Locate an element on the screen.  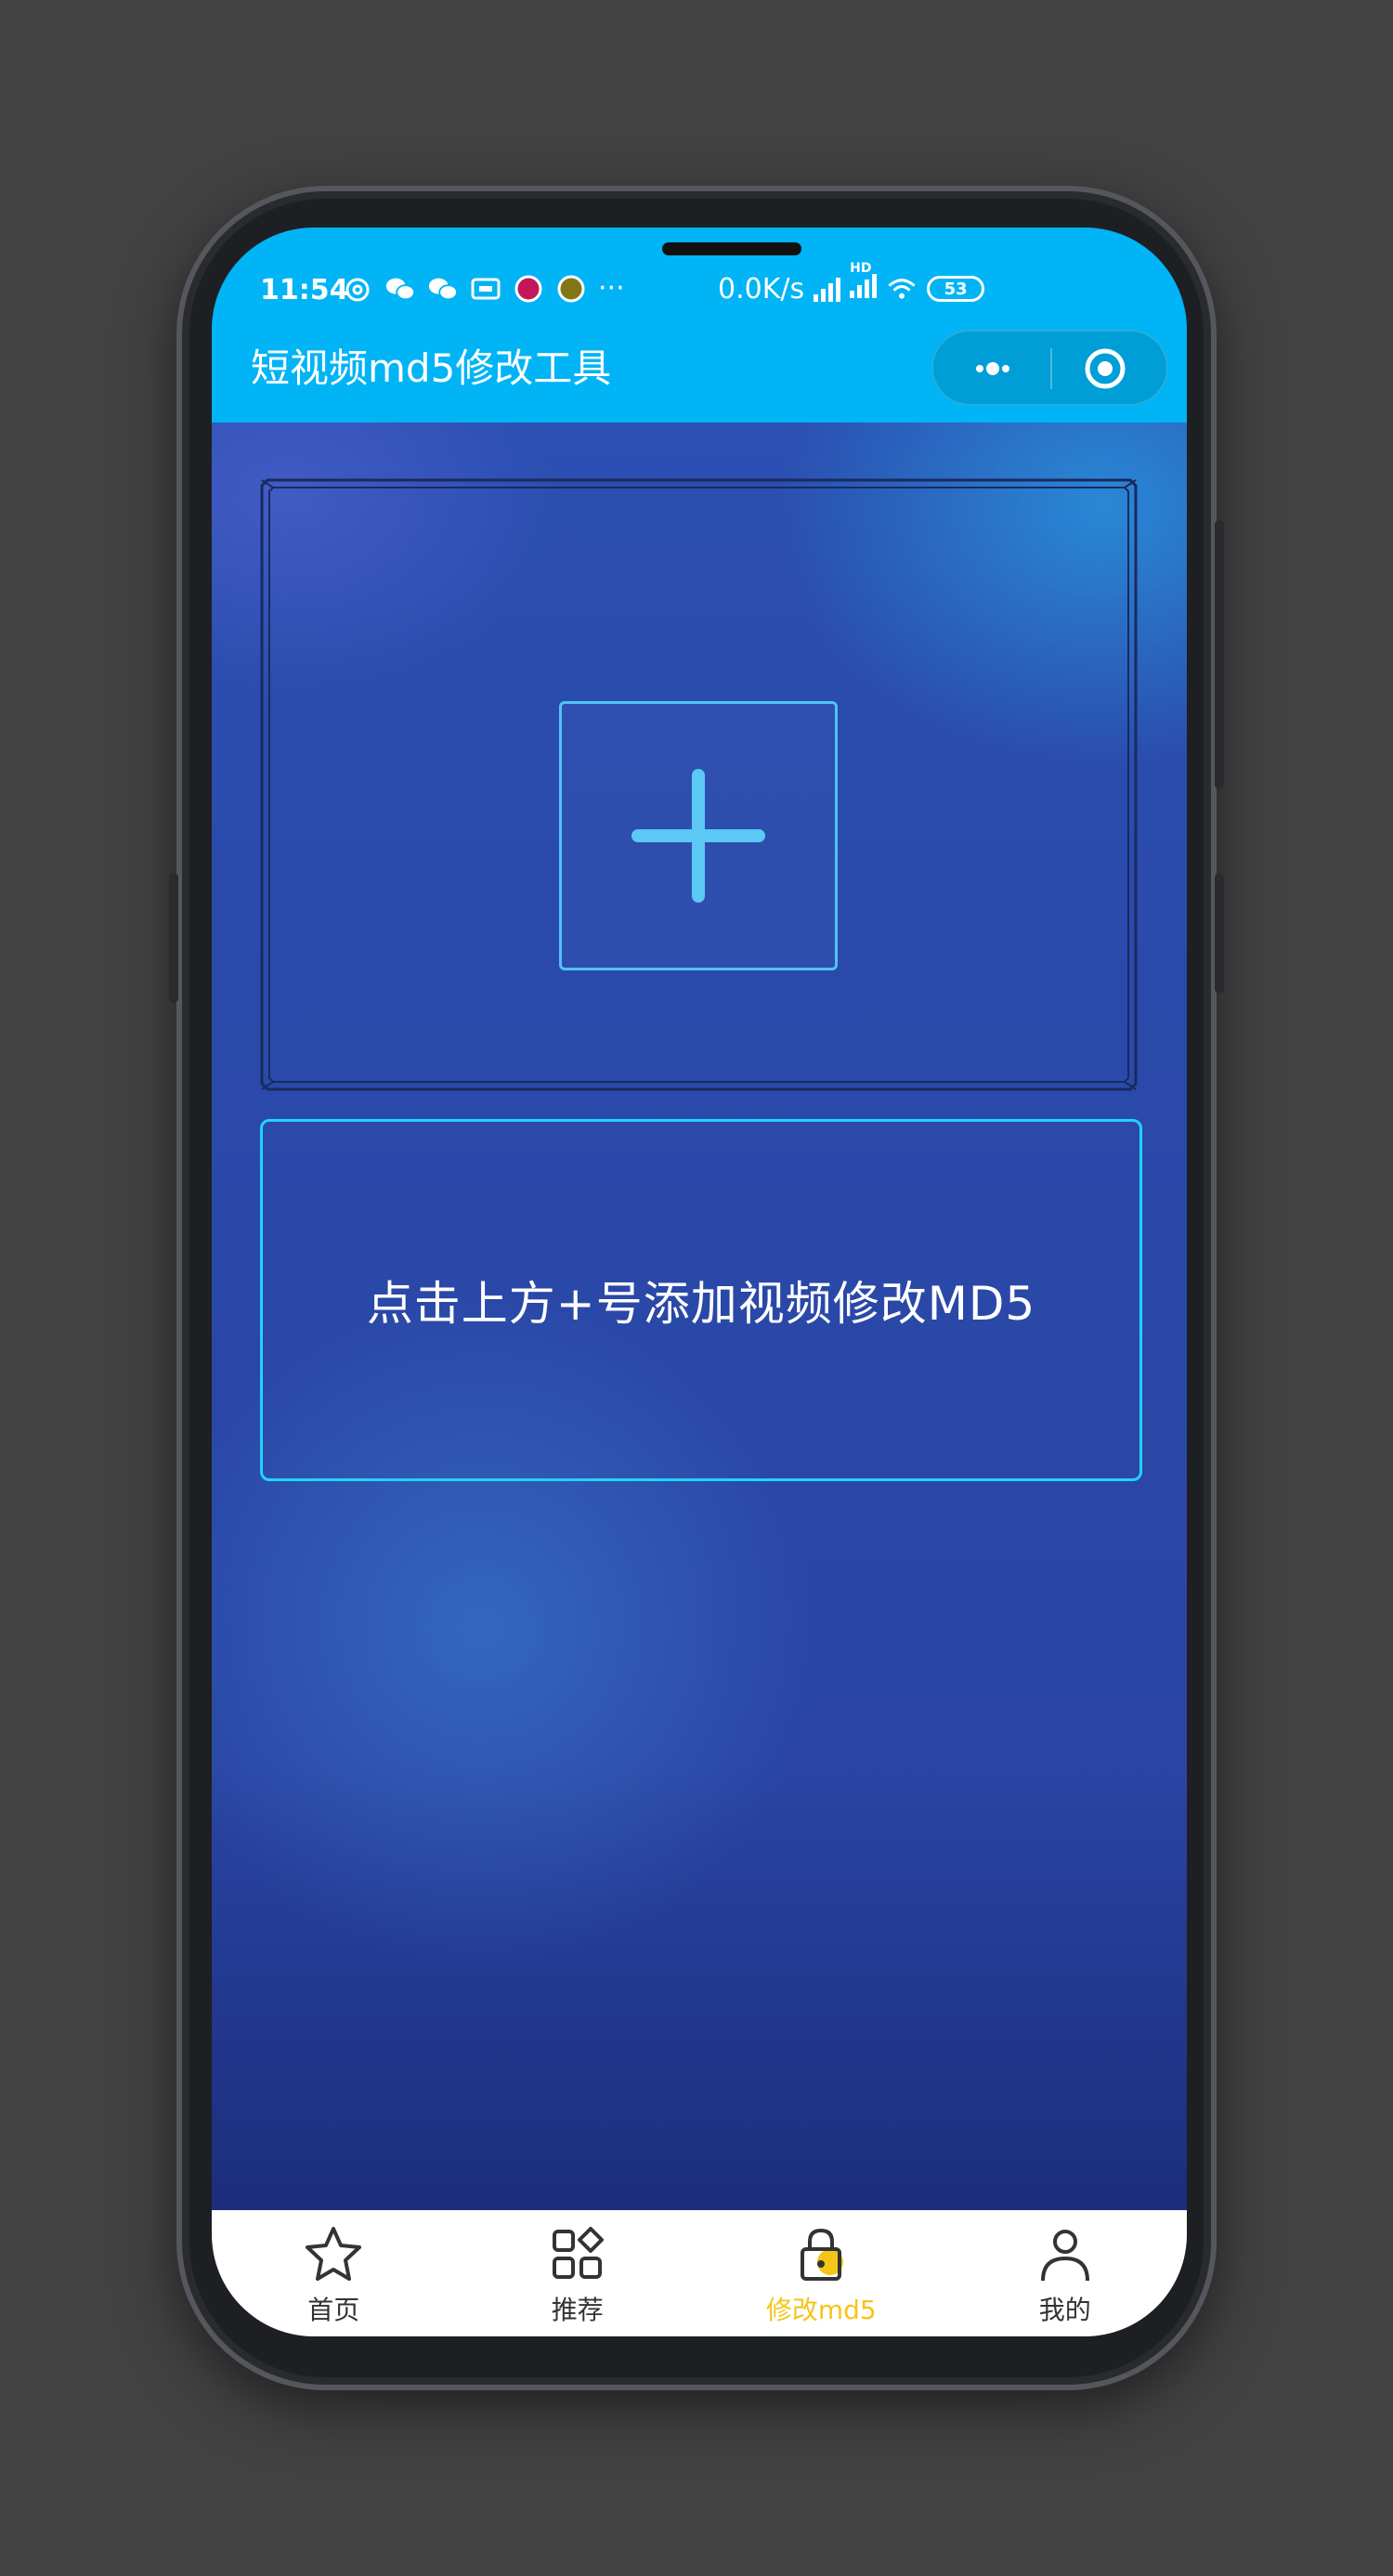
bottom-tab-bar: 首页 推荐 修改md5 我的 is located at coordinates (699, 2273).